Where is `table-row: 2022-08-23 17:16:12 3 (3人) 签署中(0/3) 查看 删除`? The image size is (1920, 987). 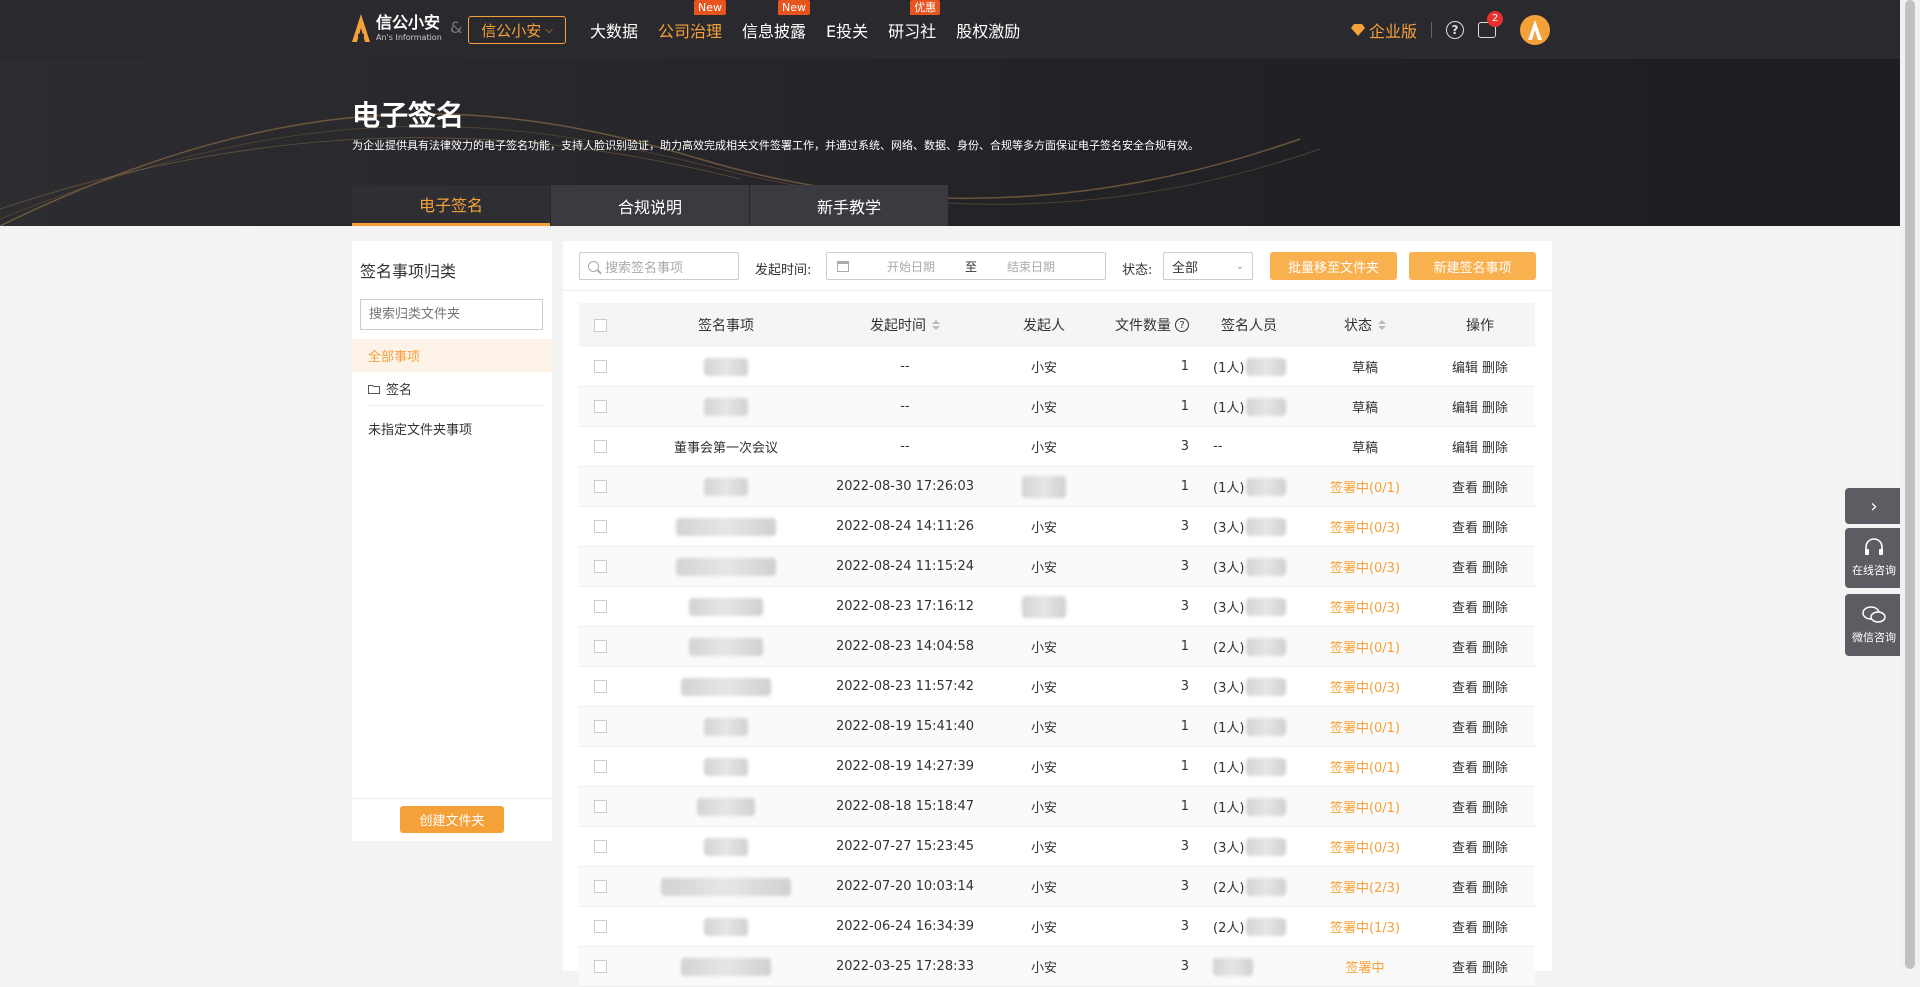
table-row: 2022-08-23 17:16:12 3 (3人) 签署中(0/3) 查看 删除 is located at coordinates (1057, 607).